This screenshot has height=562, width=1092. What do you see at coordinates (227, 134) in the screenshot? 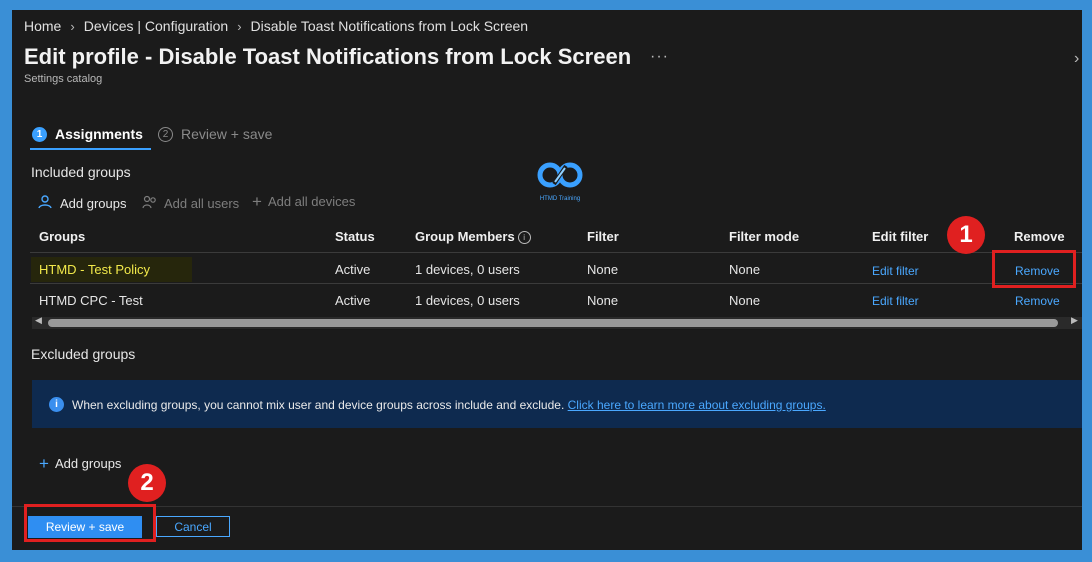
I see `tab-review-save-label: Review + save` at bounding box center [227, 134].